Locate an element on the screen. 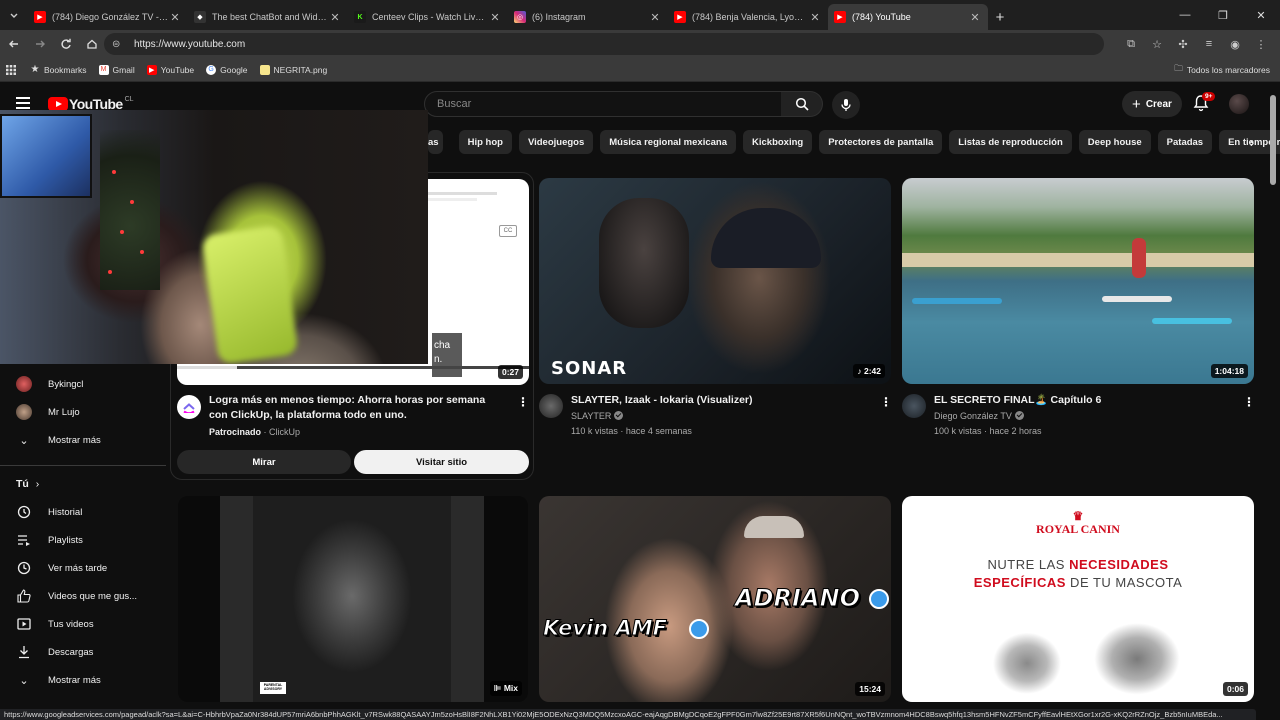 This screenshot has height=720, width=1280. maximize-icon: ❐ is located at coordinates (1223, 15).